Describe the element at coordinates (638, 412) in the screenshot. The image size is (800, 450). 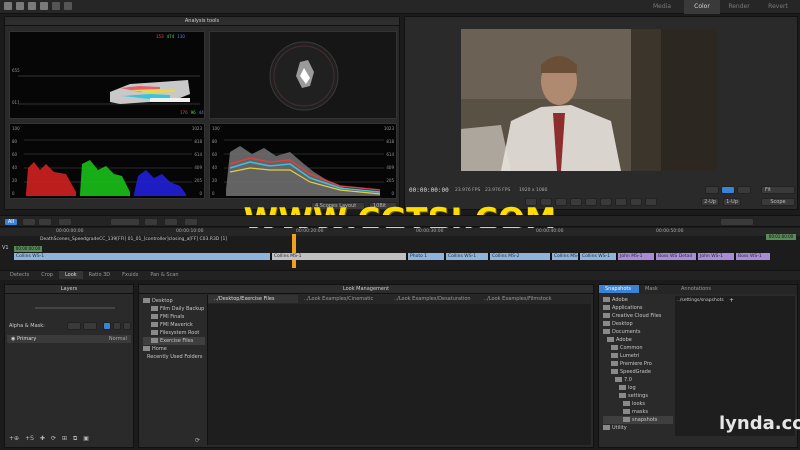
I see `tree-item: masks` at that location.